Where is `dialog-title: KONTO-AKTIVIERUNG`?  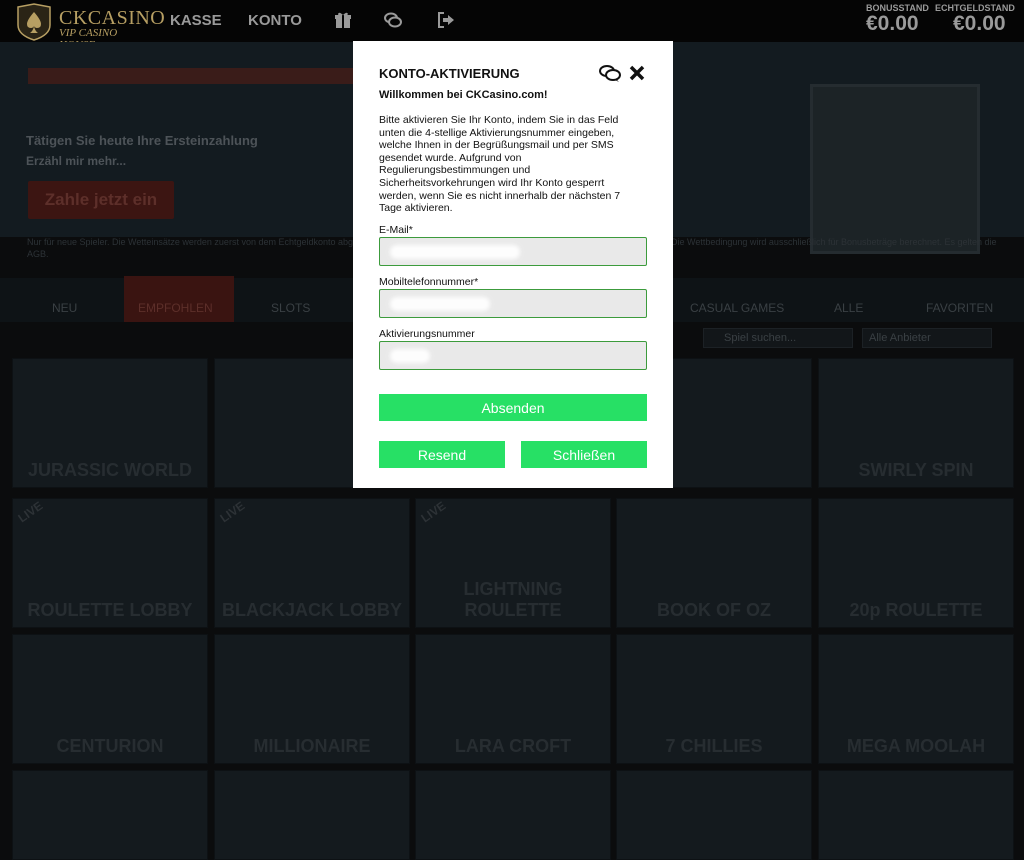 dialog-title: KONTO-AKTIVIERUNG is located at coordinates (449, 73).